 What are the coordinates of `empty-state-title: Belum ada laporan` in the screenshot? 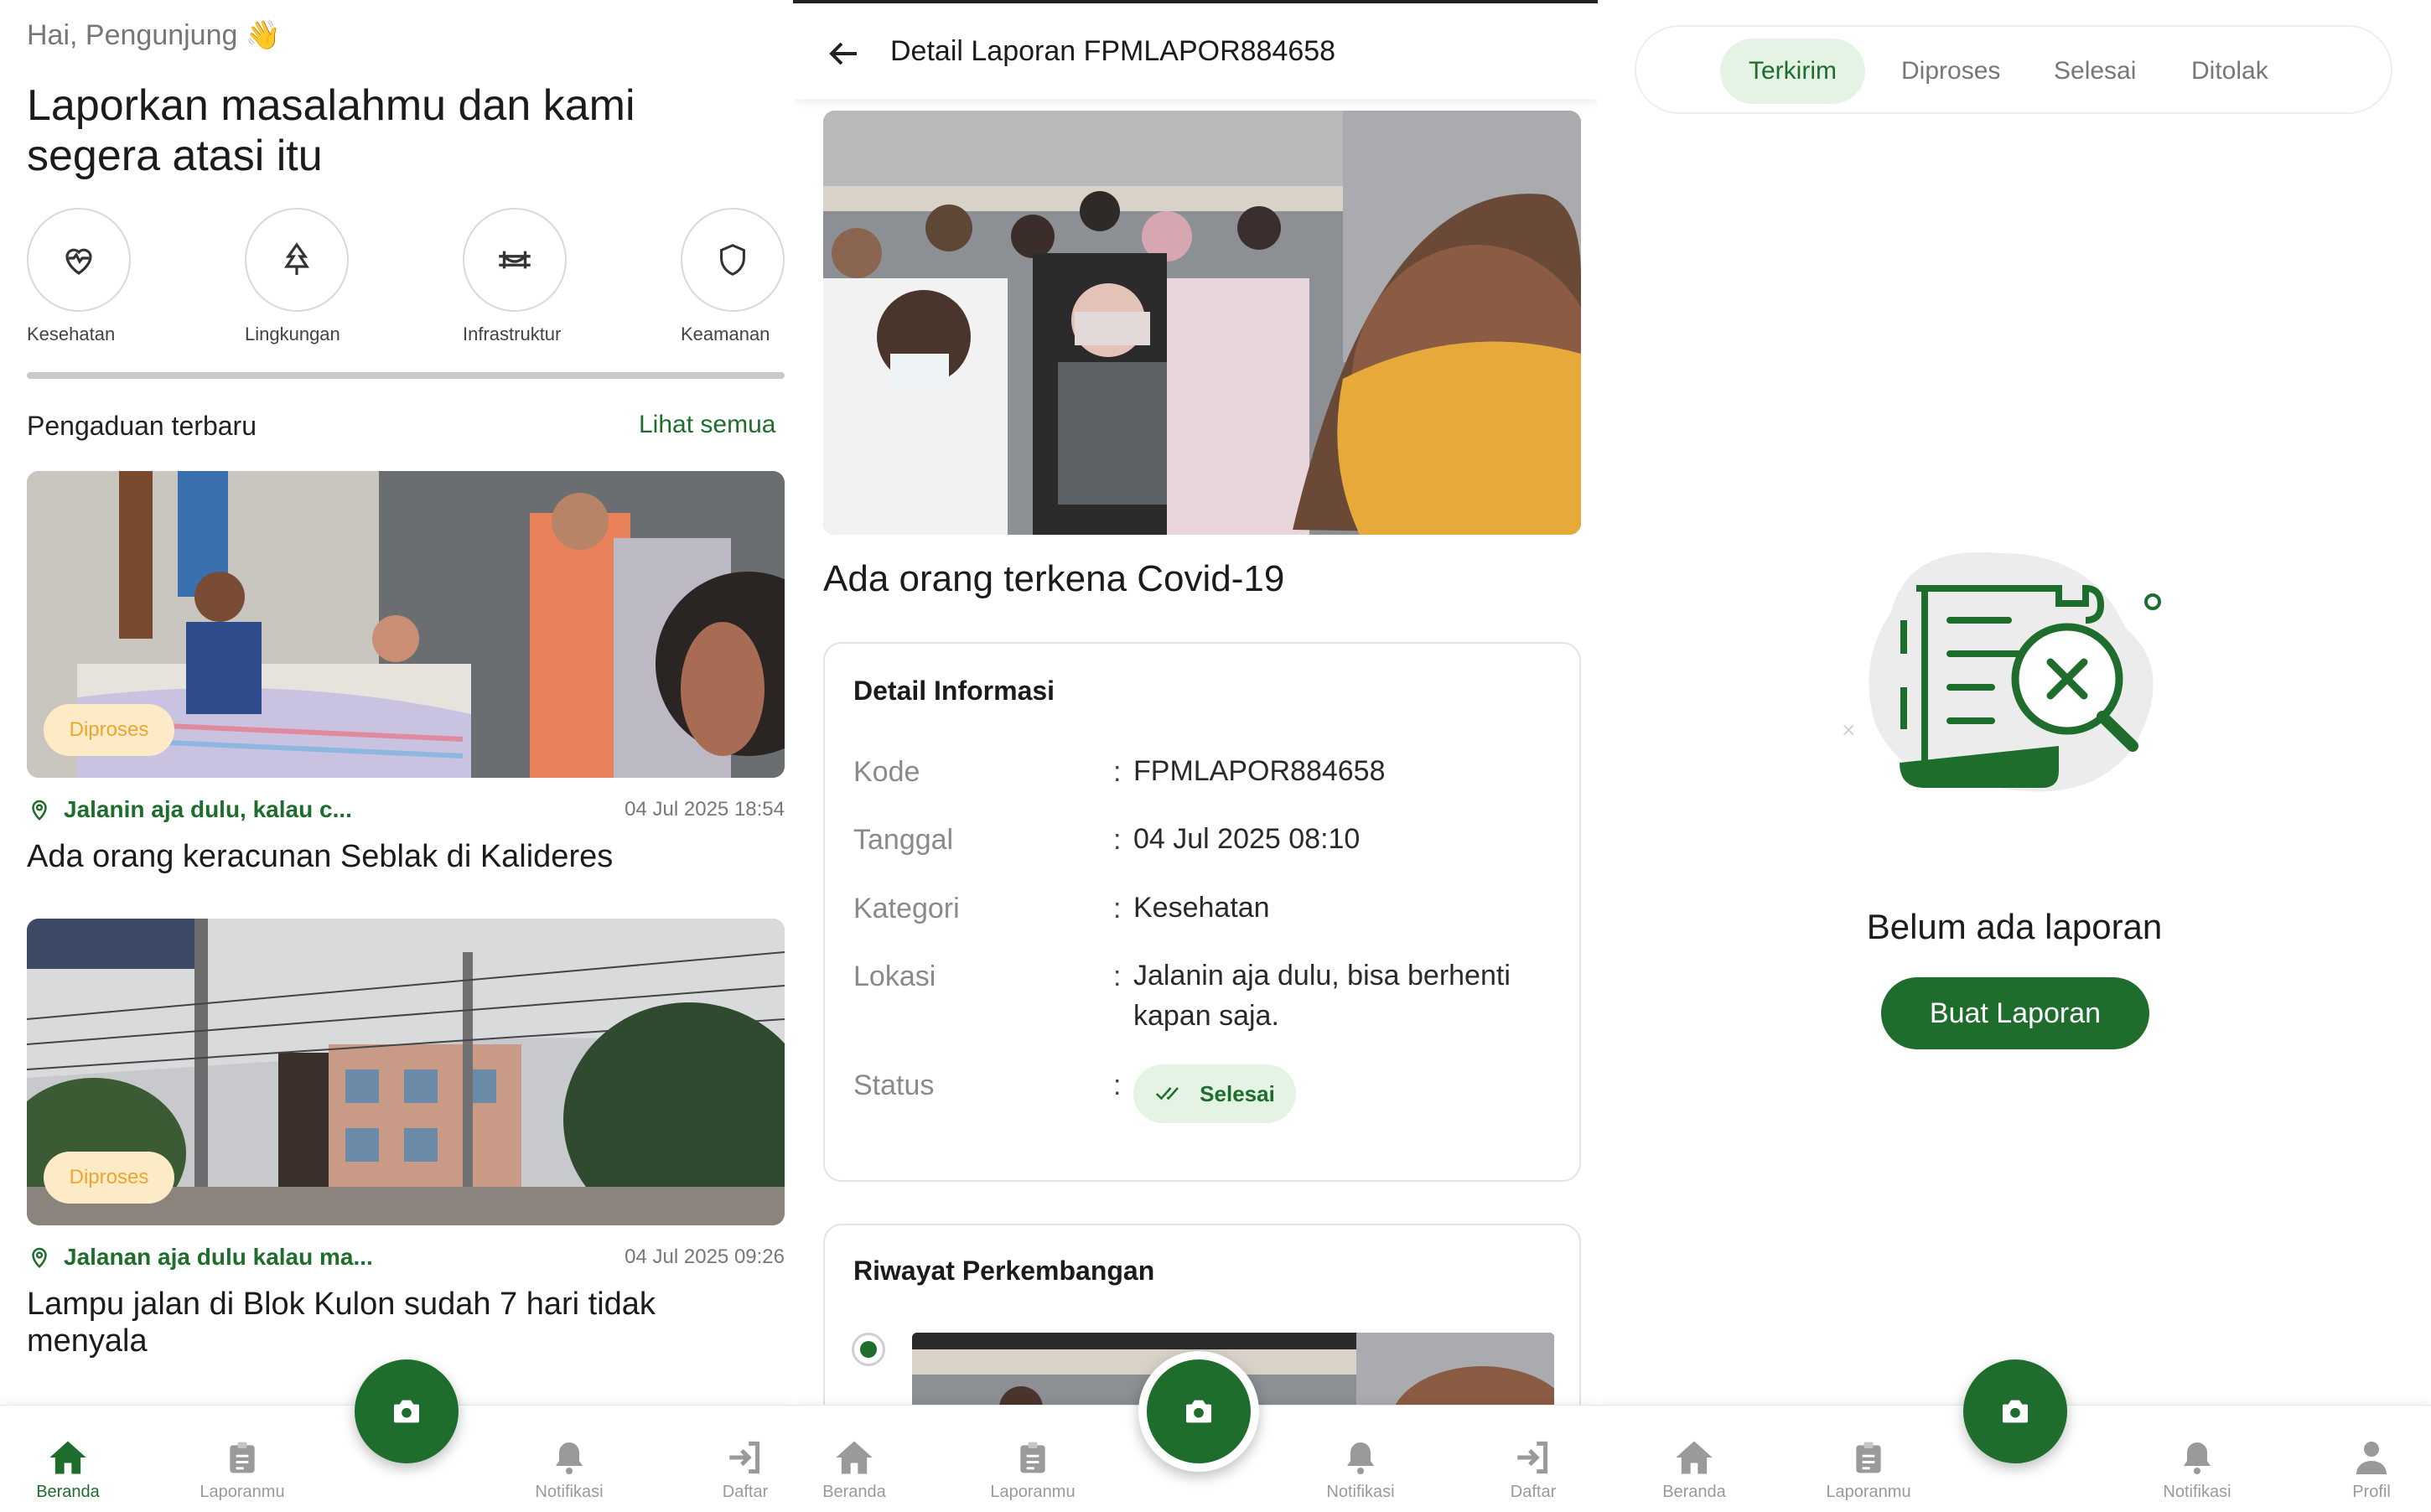 It's located at (2014, 926).